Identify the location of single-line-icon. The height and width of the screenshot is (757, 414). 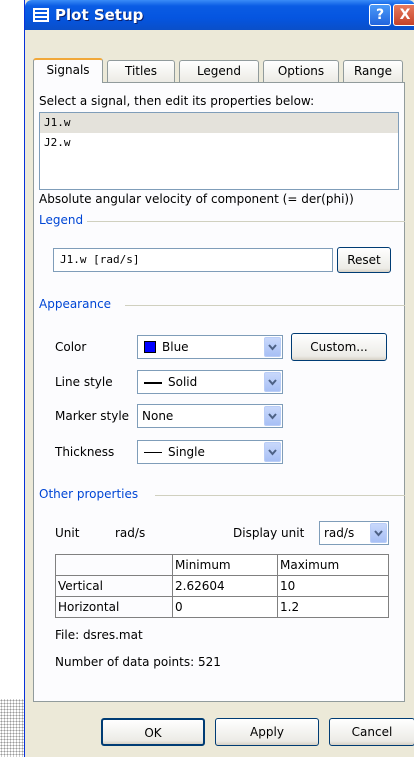
(153, 452).